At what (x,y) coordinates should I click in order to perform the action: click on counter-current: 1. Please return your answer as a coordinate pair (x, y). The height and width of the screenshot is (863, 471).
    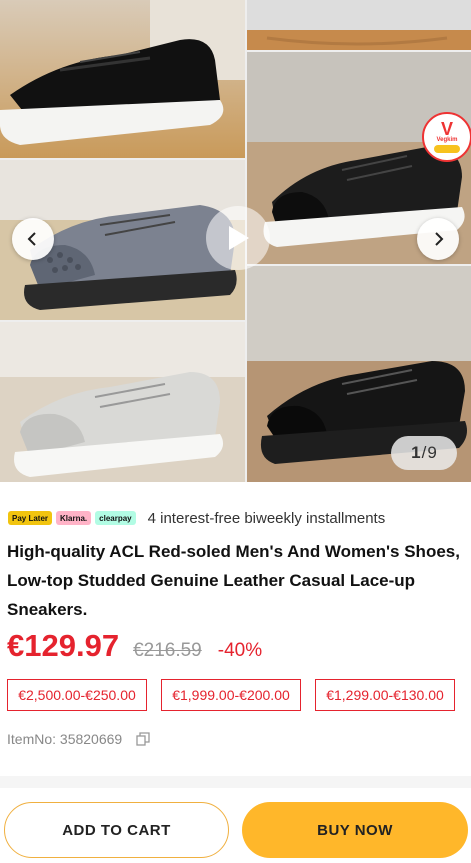
    Looking at the image, I should click on (416, 452).